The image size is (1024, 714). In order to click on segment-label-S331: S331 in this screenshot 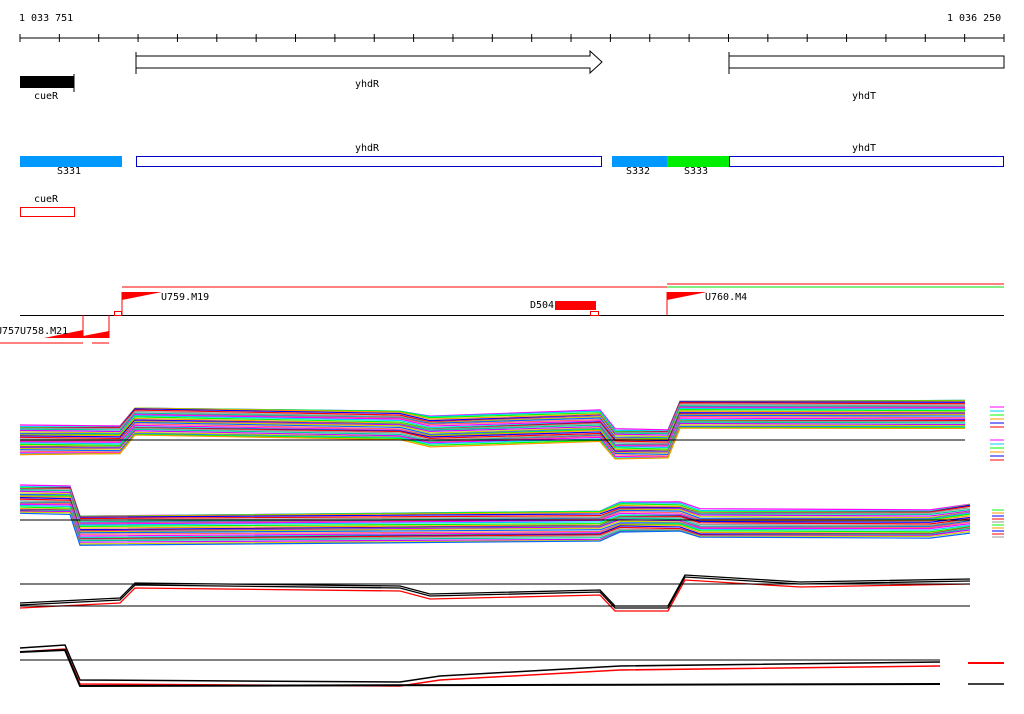, I will do `click(69, 171)`.